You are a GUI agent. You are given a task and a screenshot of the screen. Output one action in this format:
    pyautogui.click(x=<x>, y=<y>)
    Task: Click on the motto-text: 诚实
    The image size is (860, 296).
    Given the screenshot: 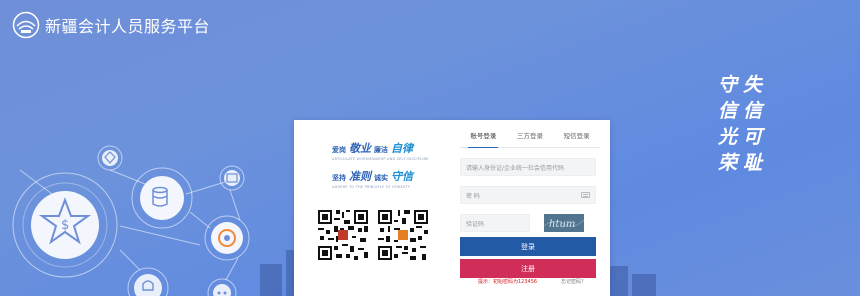 What is the action you would take?
    pyautogui.click(x=381, y=178)
    